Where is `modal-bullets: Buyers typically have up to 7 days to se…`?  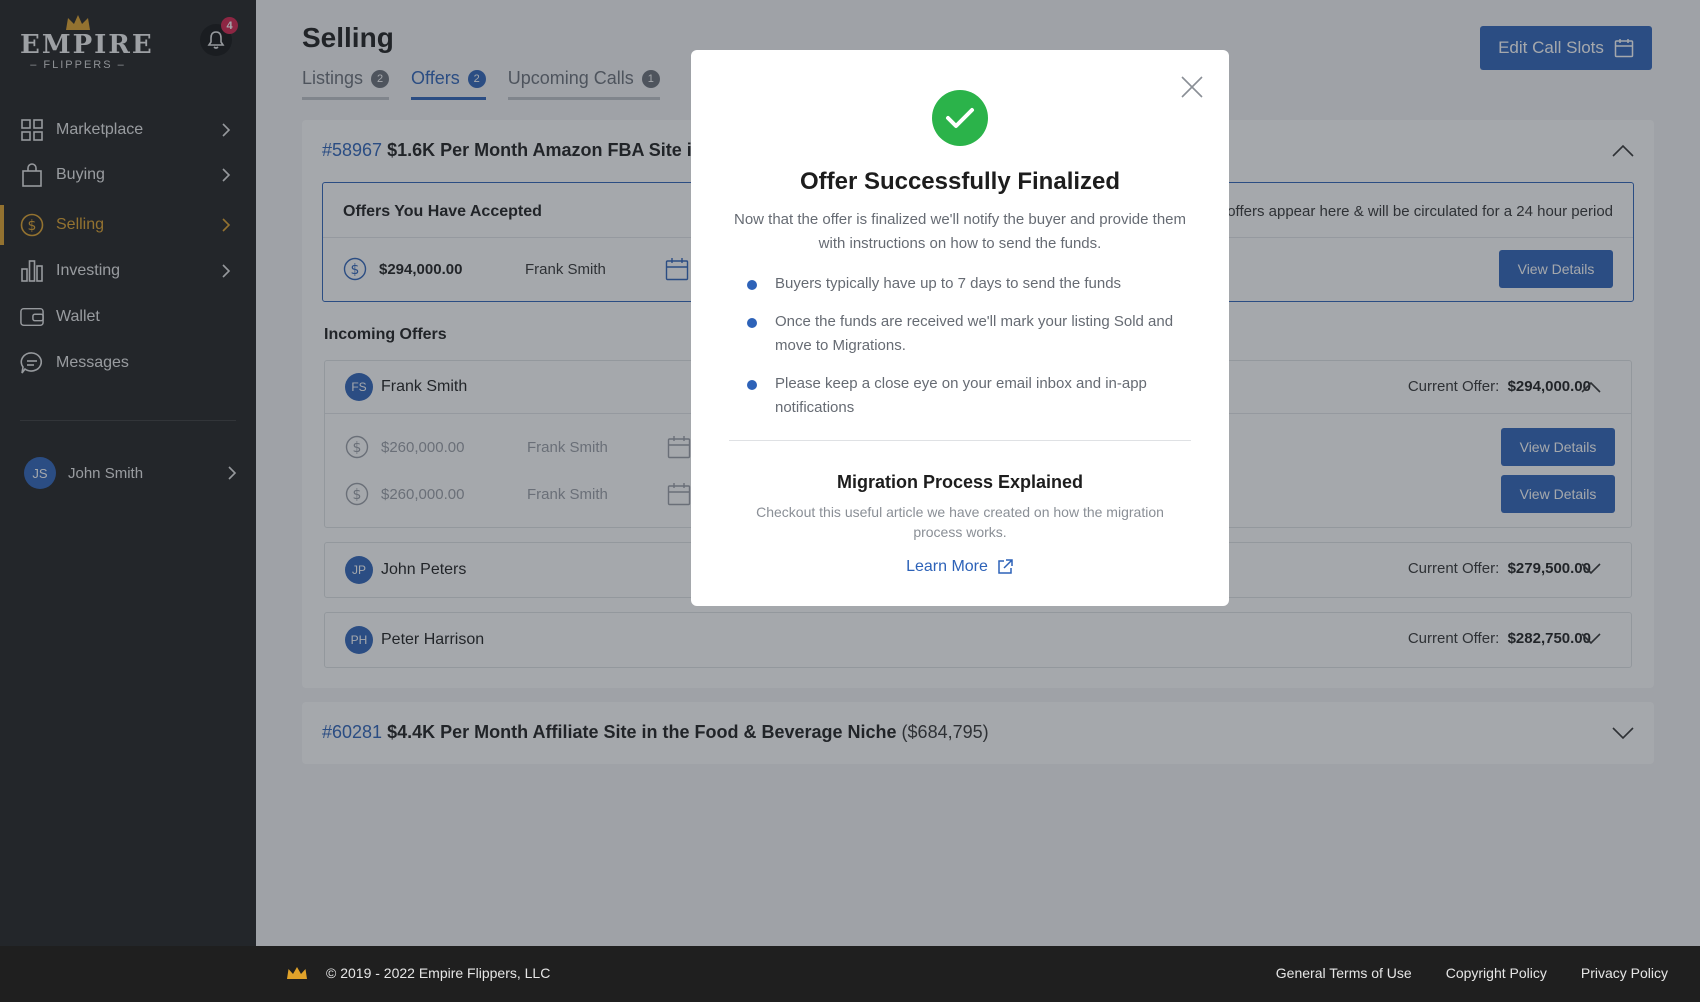 modal-bullets: Buyers typically have up to 7 days to se… is located at coordinates (967, 353).